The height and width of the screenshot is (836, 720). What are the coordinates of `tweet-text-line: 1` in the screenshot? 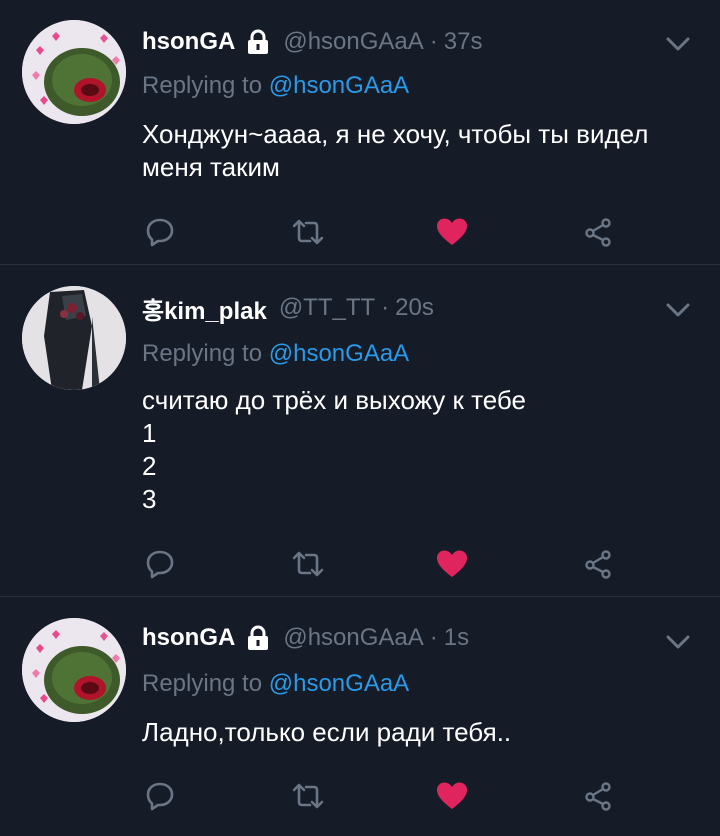 It's located at (149, 433).